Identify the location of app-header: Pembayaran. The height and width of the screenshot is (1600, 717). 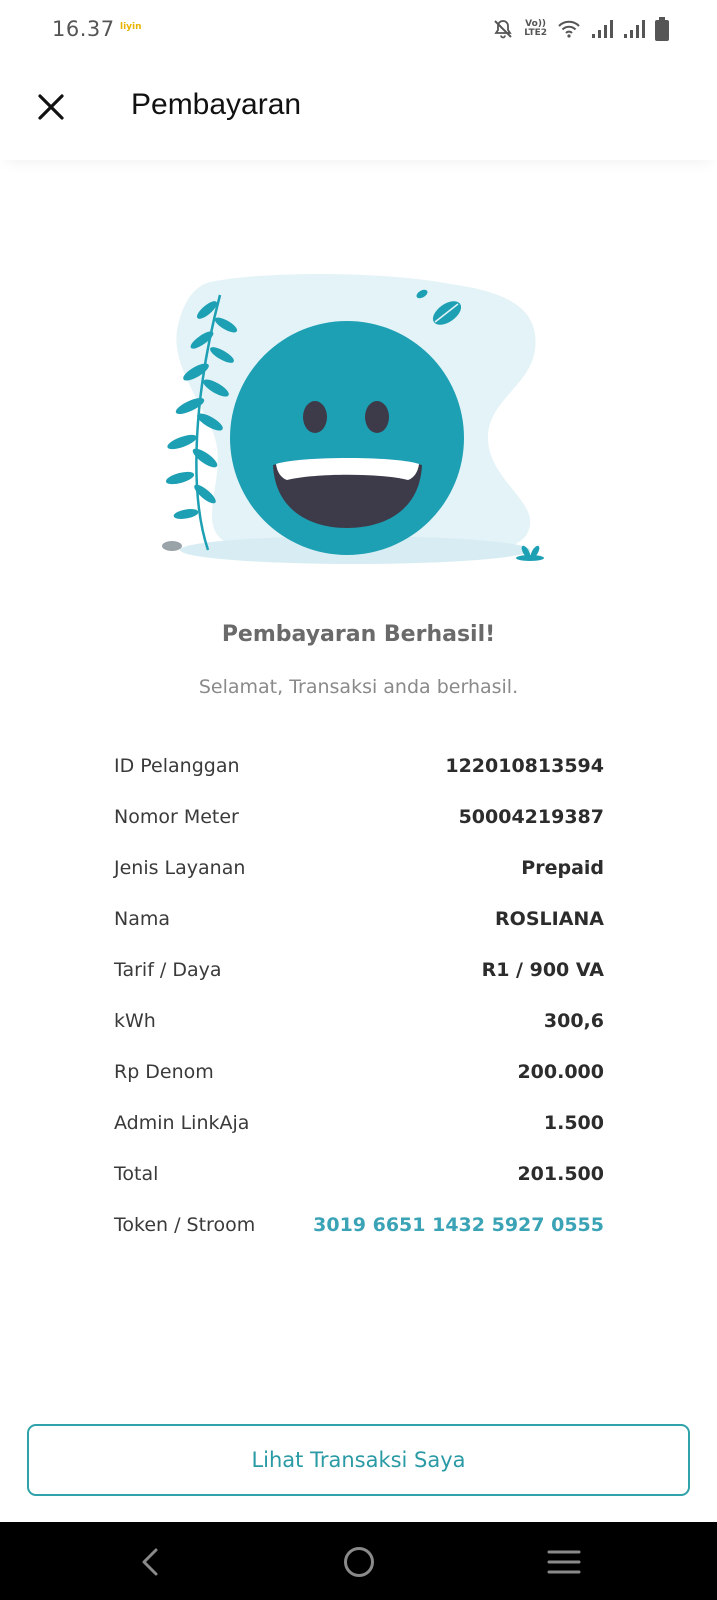
(358, 110).